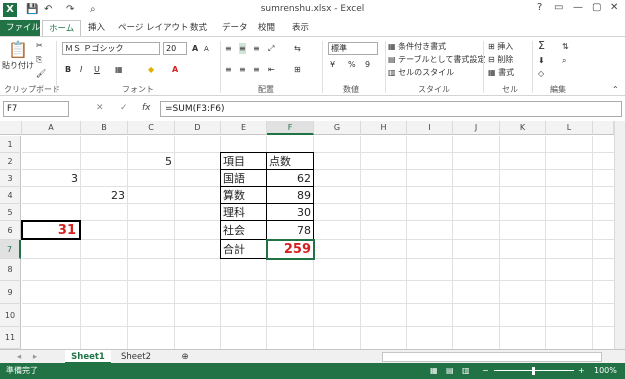 This screenshot has width=625, height=379. What do you see at coordinates (153, 28) in the screenshot?
I see `tab-page-layout: ページ レイアウト` at bounding box center [153, 28].